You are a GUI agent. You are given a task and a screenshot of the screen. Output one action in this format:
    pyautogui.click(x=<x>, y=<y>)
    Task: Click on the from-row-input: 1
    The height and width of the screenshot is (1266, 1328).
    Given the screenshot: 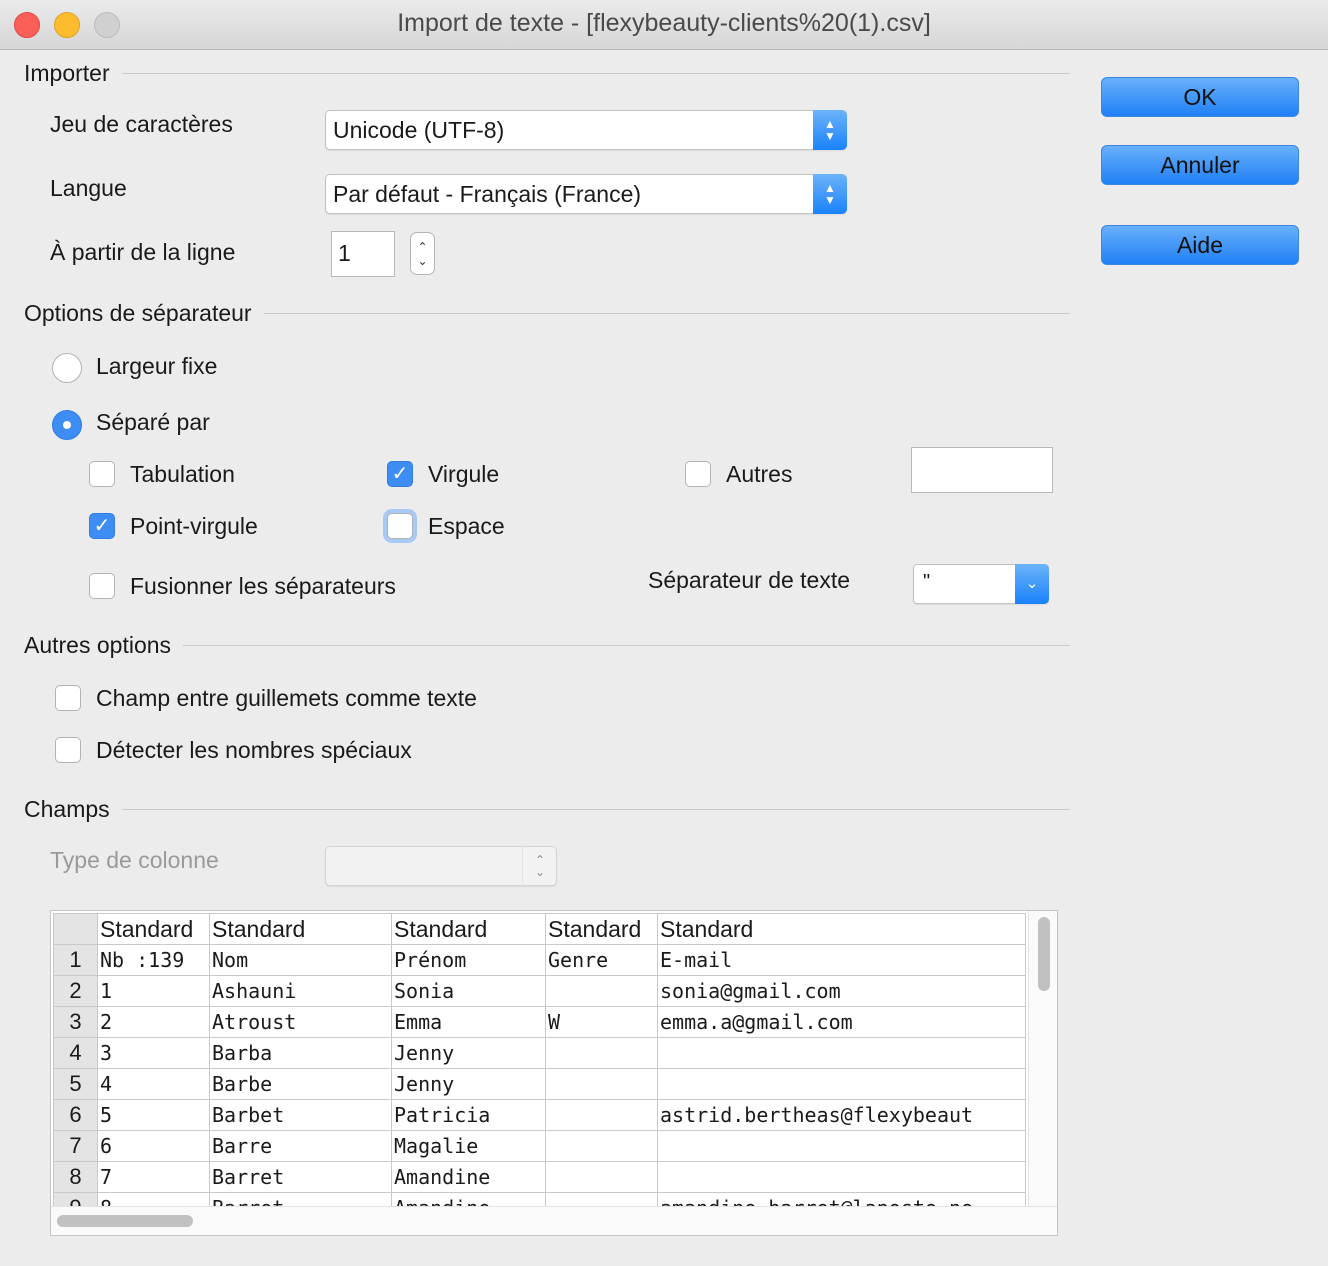 What is the action you would take?
    pyautogui.click(x=363, y=254)
    